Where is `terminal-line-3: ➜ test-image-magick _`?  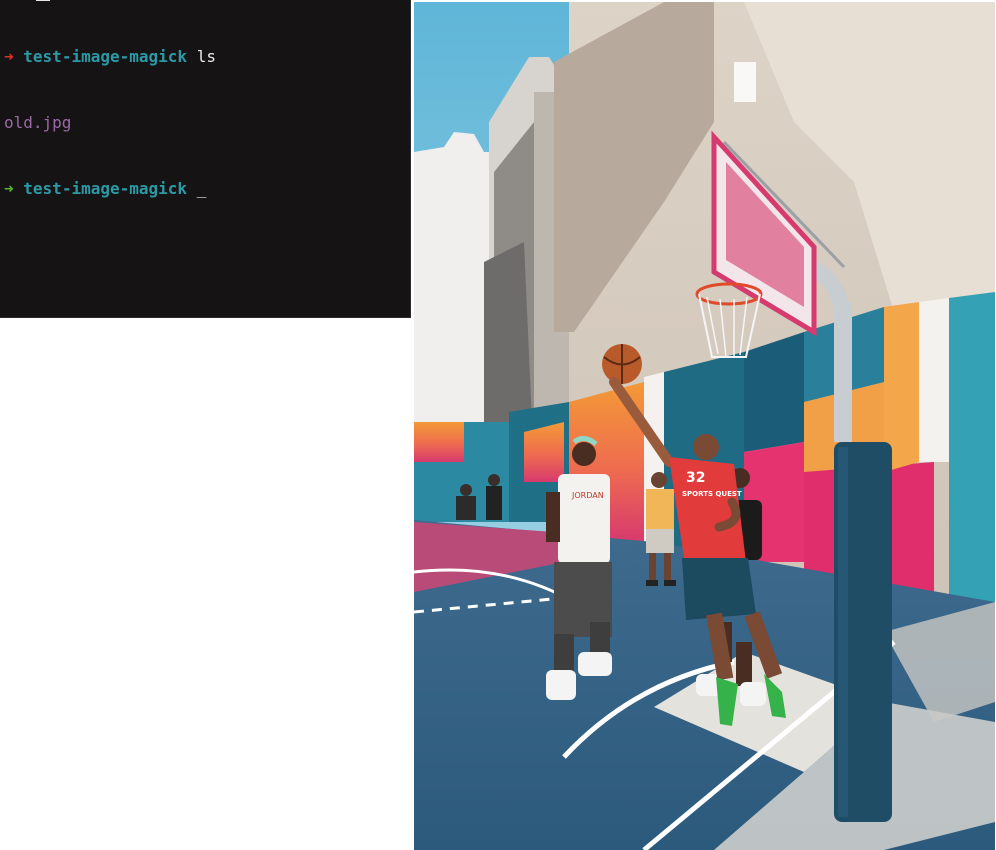
terminal-line-3: ➜ test-image-magick _ is located at coordinates (110, 189).